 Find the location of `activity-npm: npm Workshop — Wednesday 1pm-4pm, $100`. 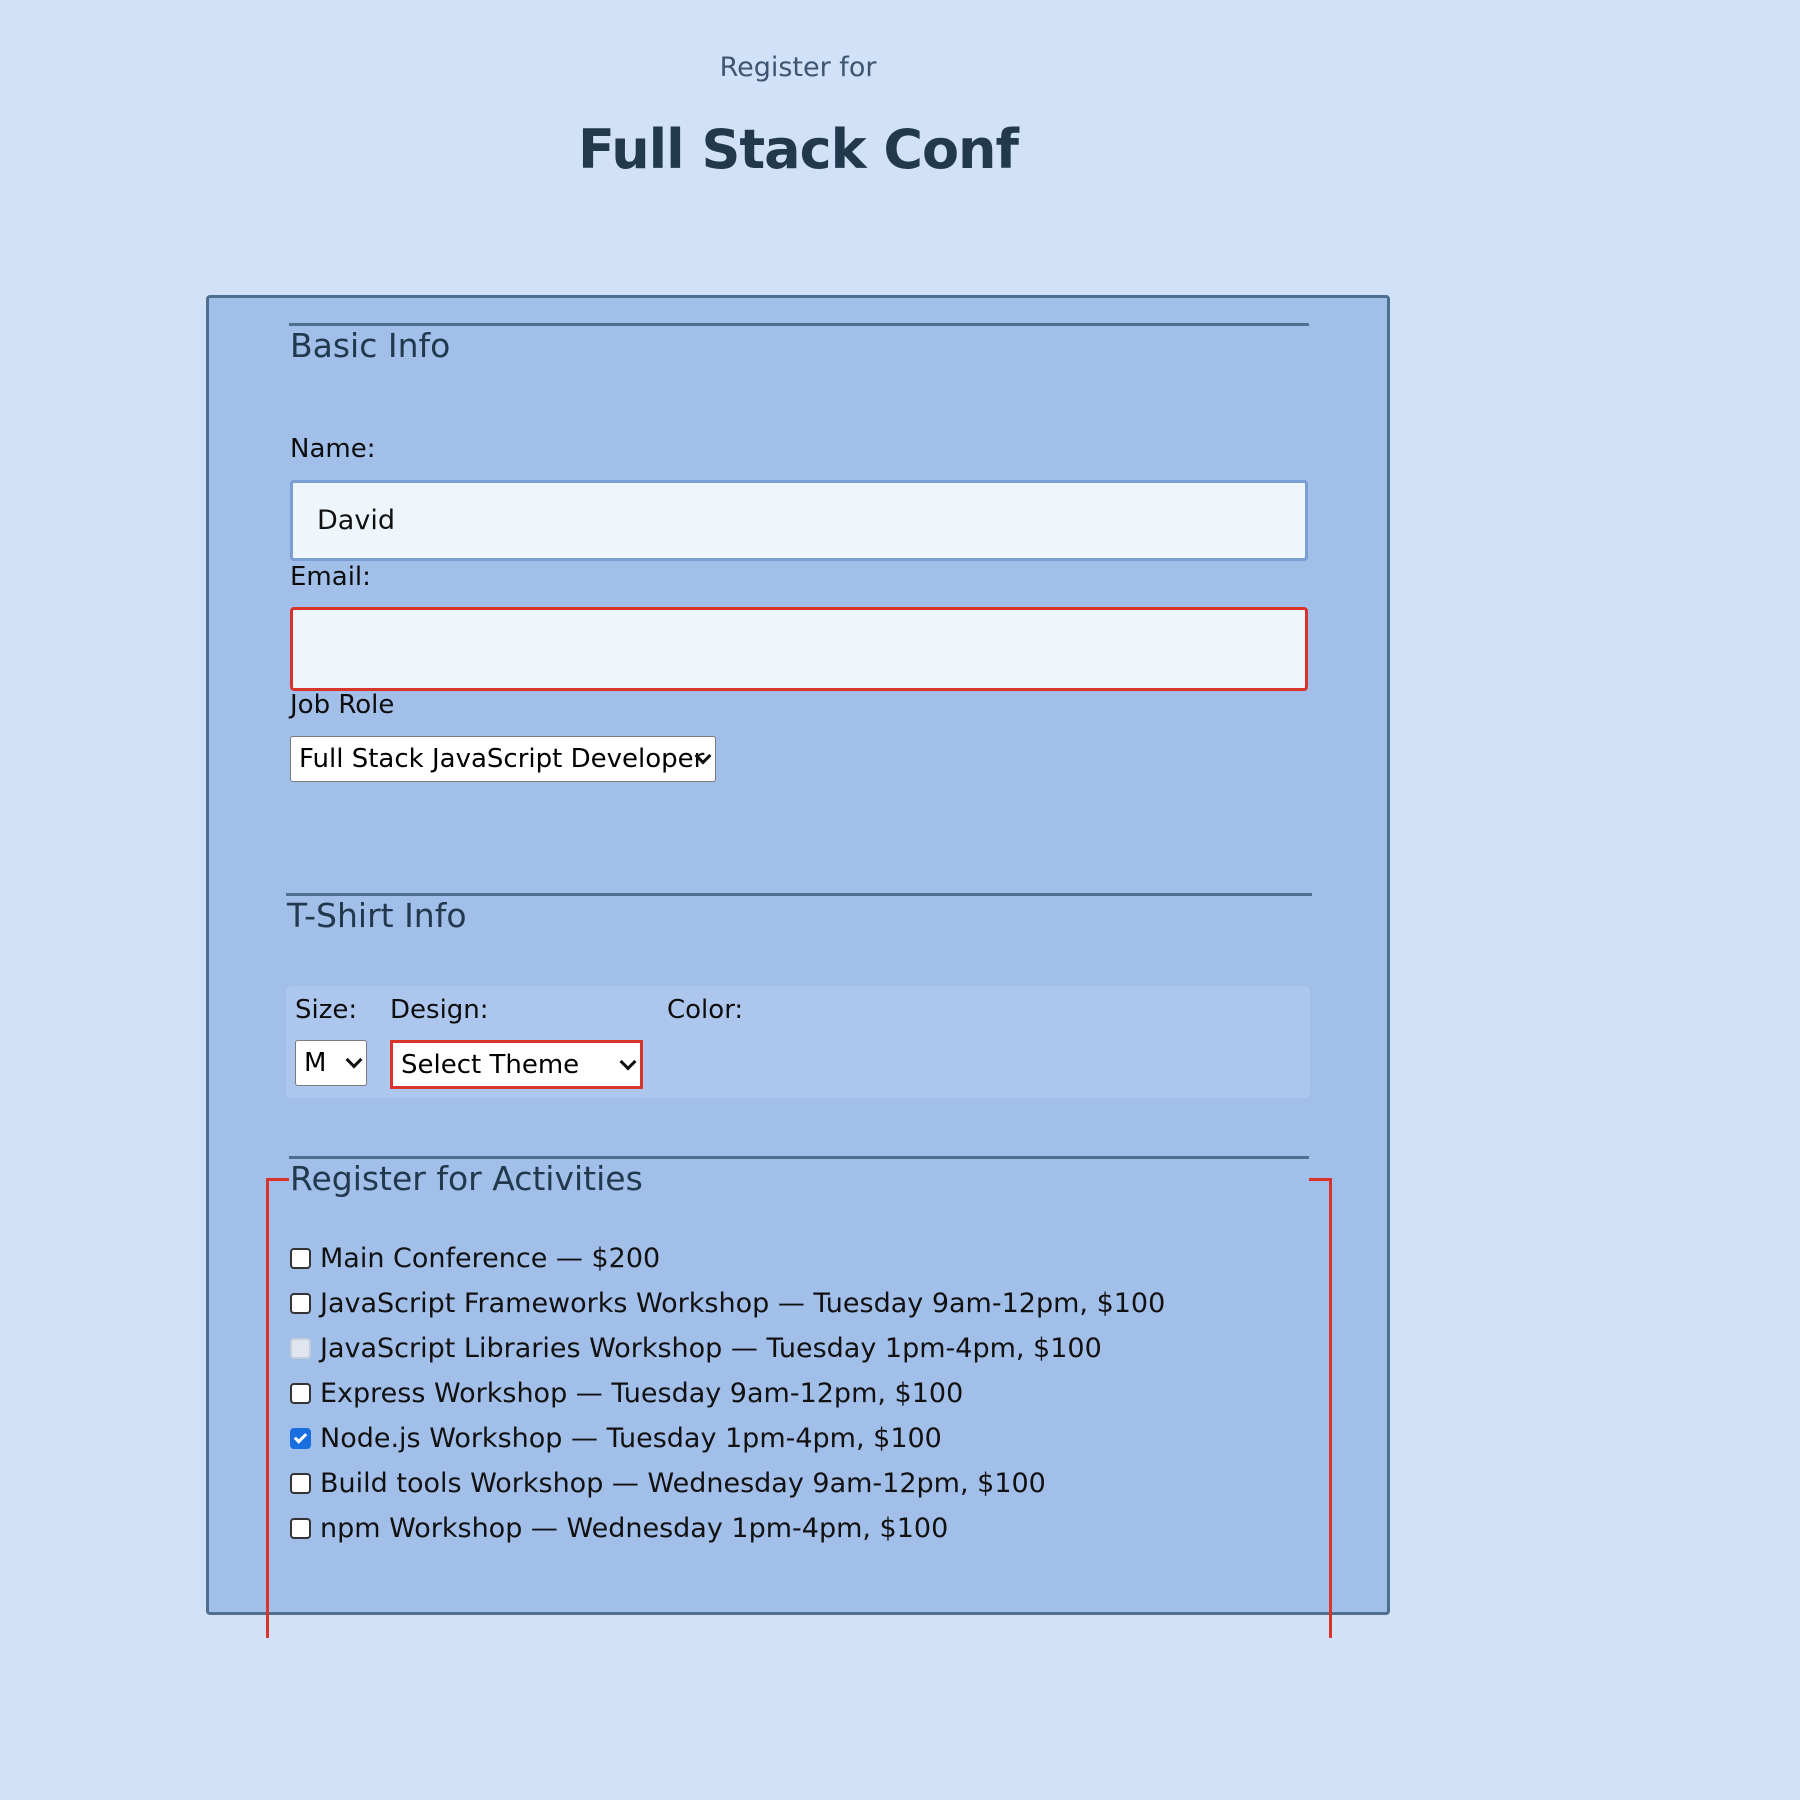

activity-npm: npm Workshop — Wednesday 1pm-4pm, $100 is located at coordinates (619, 1528).